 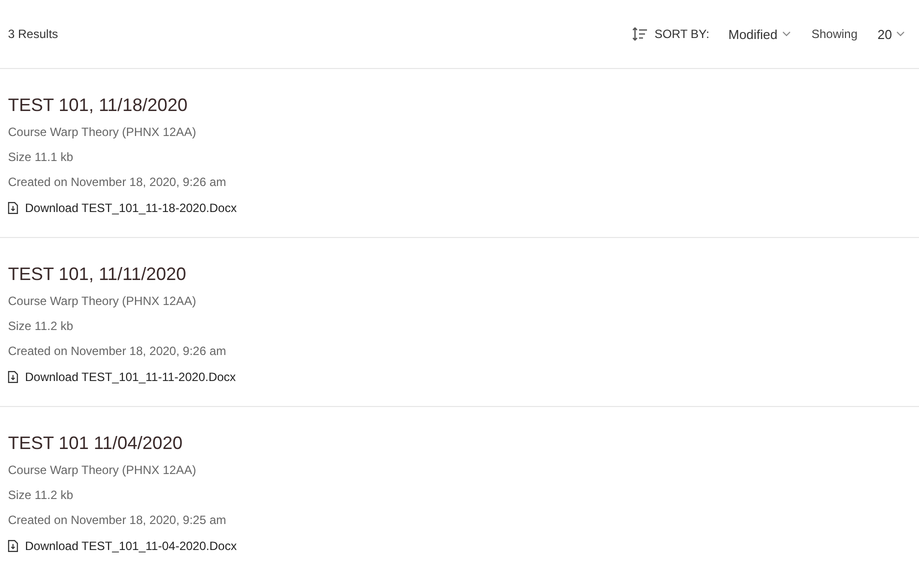 What do you see at coordinates (118, 520) in the screenshot?
I see `created-text: Created on November 18, 2020, 9:25 am` at bounding box center [118, 520].